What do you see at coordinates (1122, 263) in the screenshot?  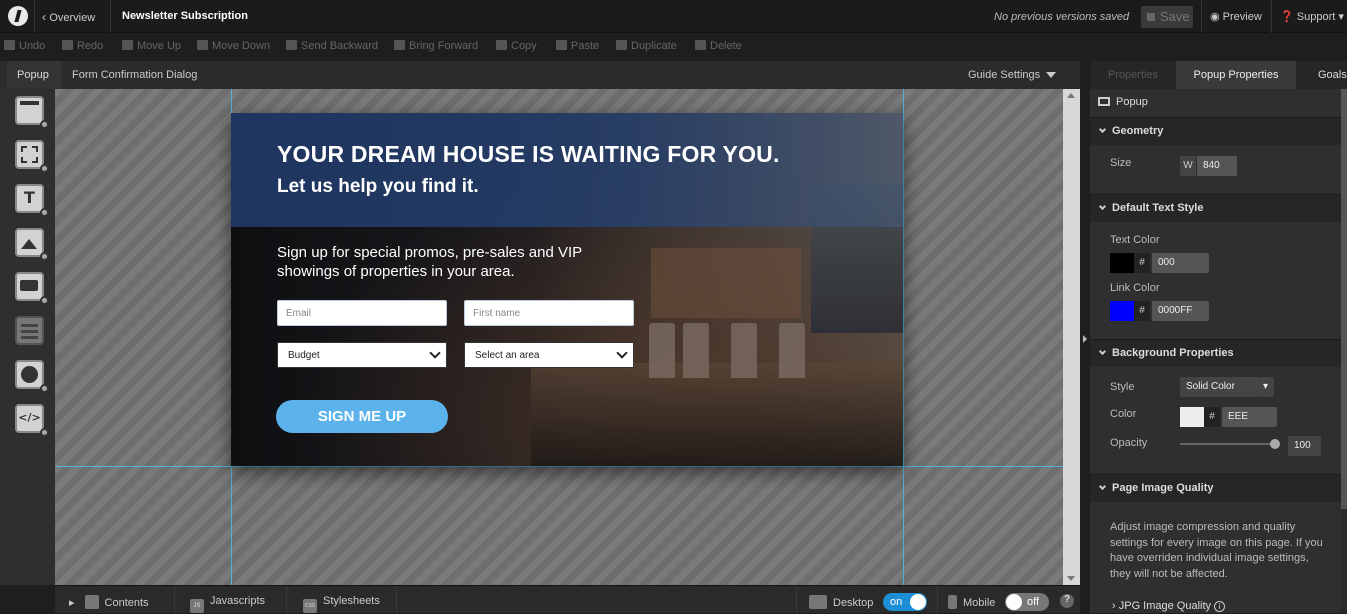 I see `text-color-swatch` at bounding box center [1122, 263].